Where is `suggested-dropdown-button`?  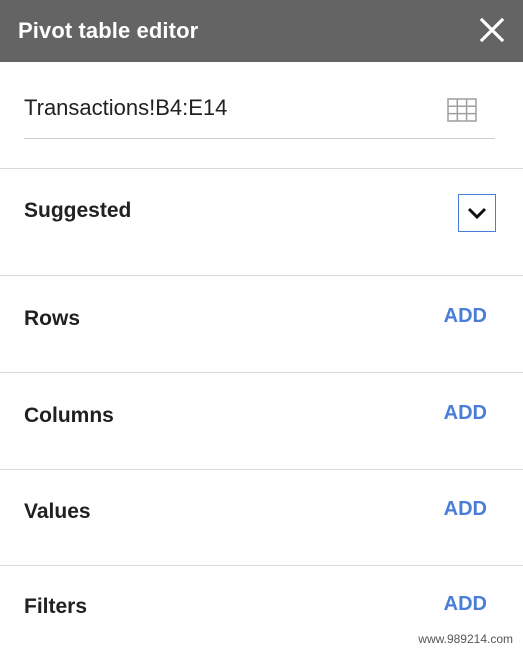
suggested-dropdown-button is located at coordinates (477, 213).